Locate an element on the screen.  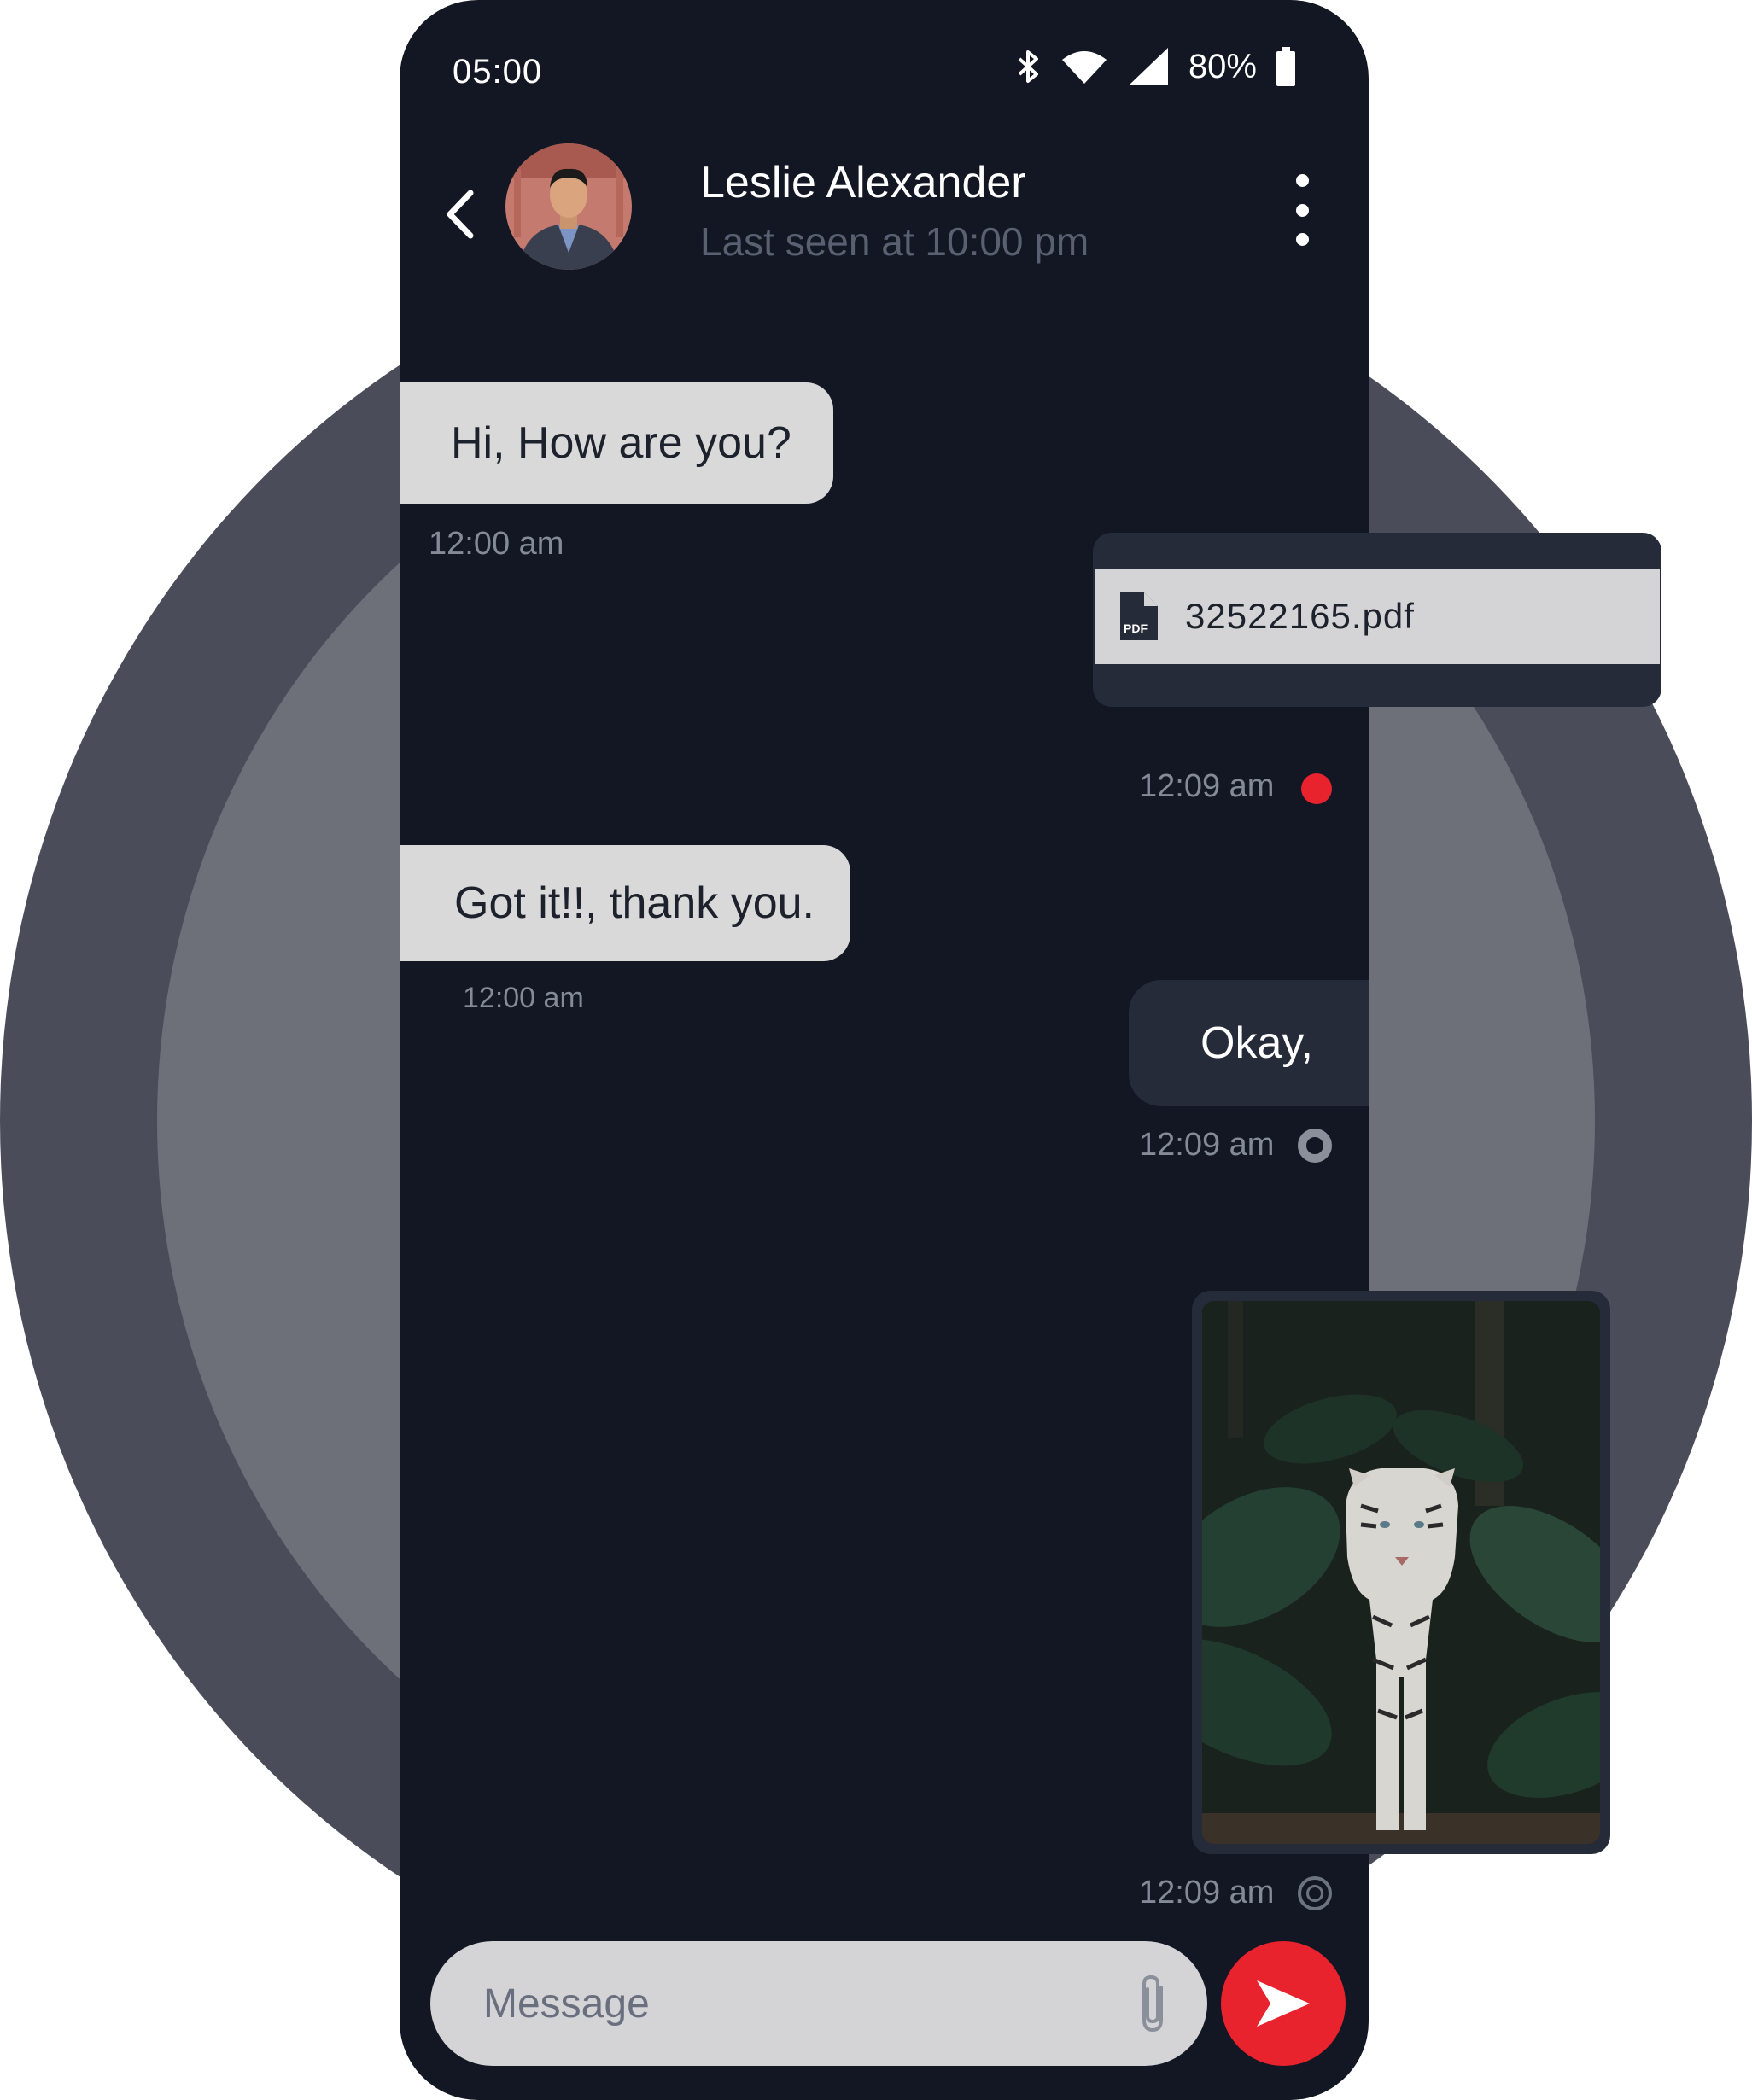
pdf-file-icon: PDF is located at coordinates (1139, 616).